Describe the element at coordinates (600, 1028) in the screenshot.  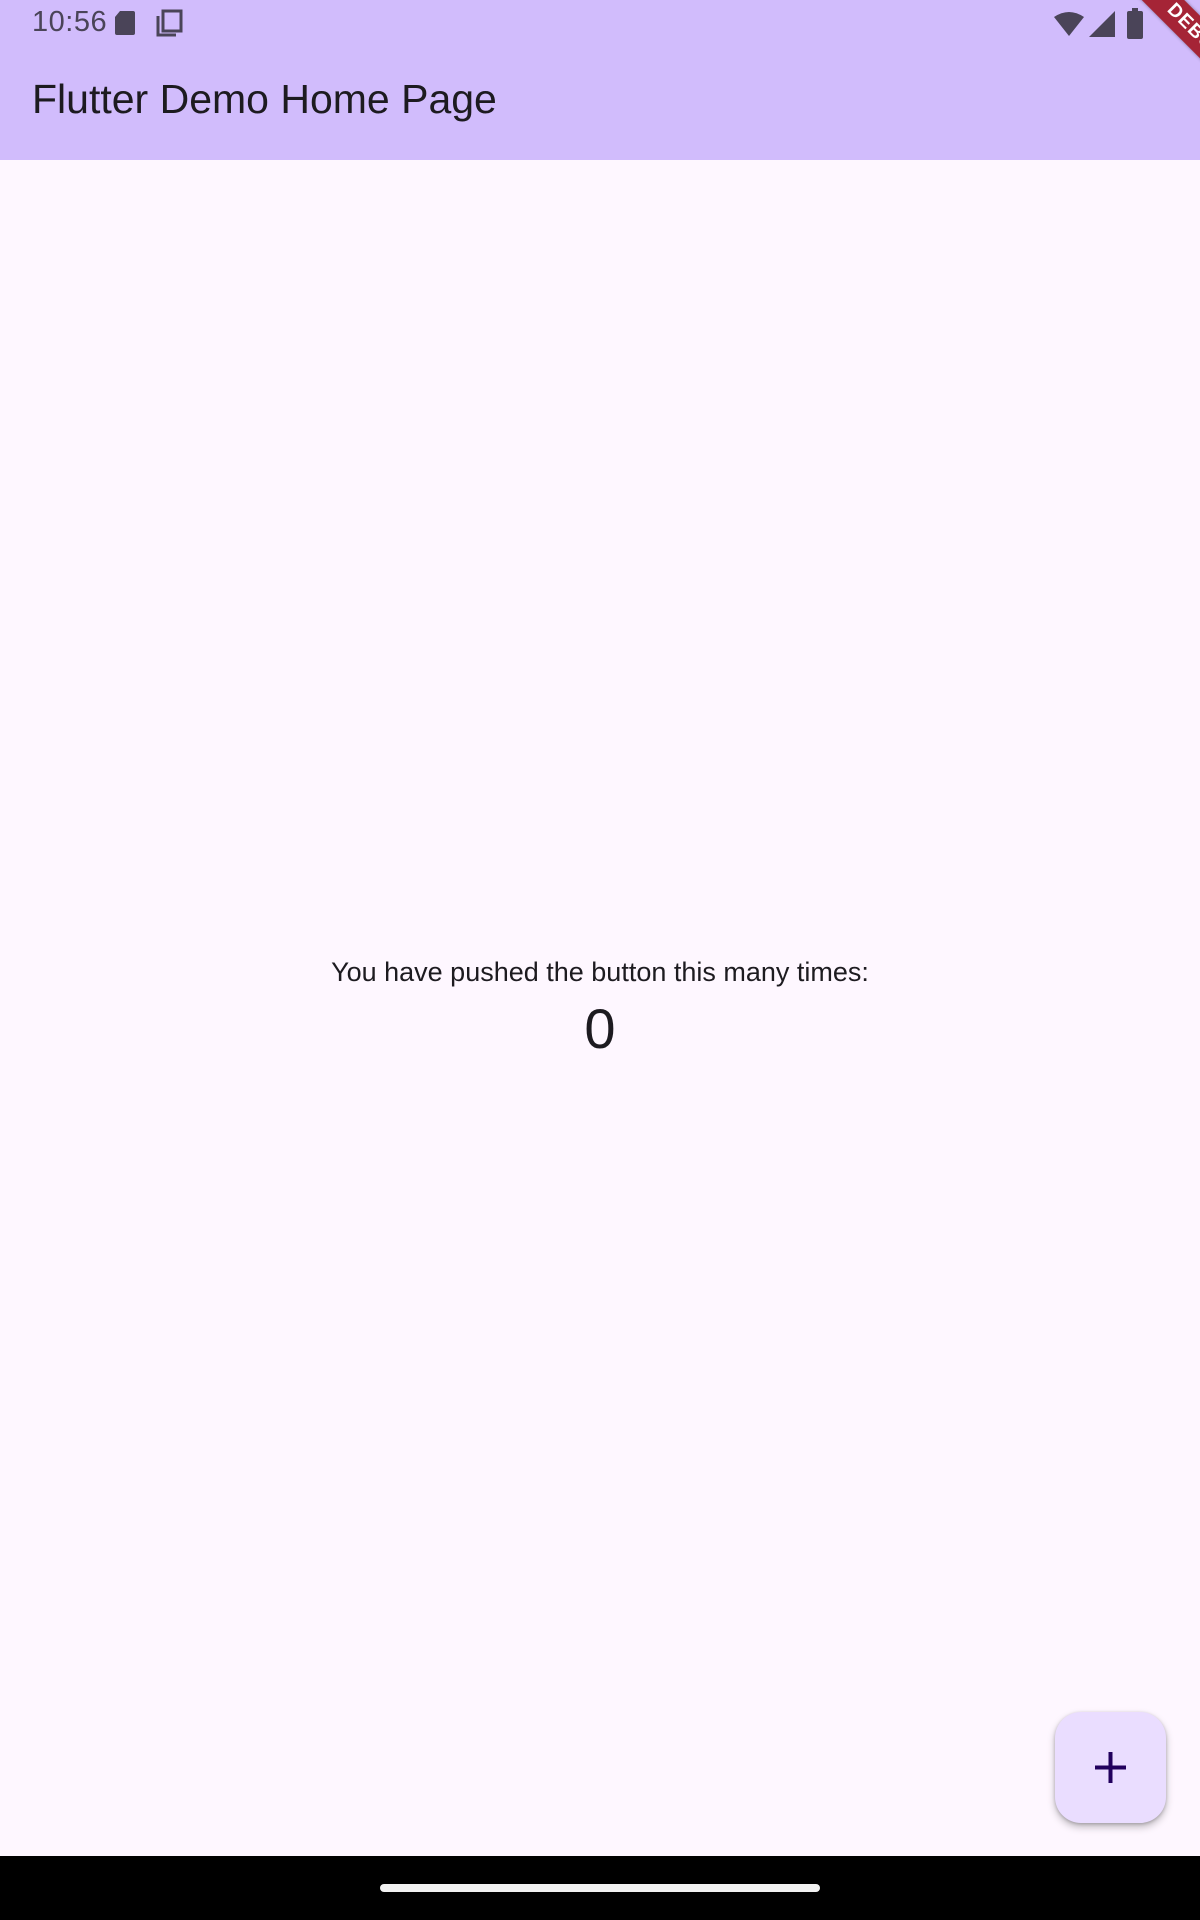
I see `counter-value: 0` at that location.